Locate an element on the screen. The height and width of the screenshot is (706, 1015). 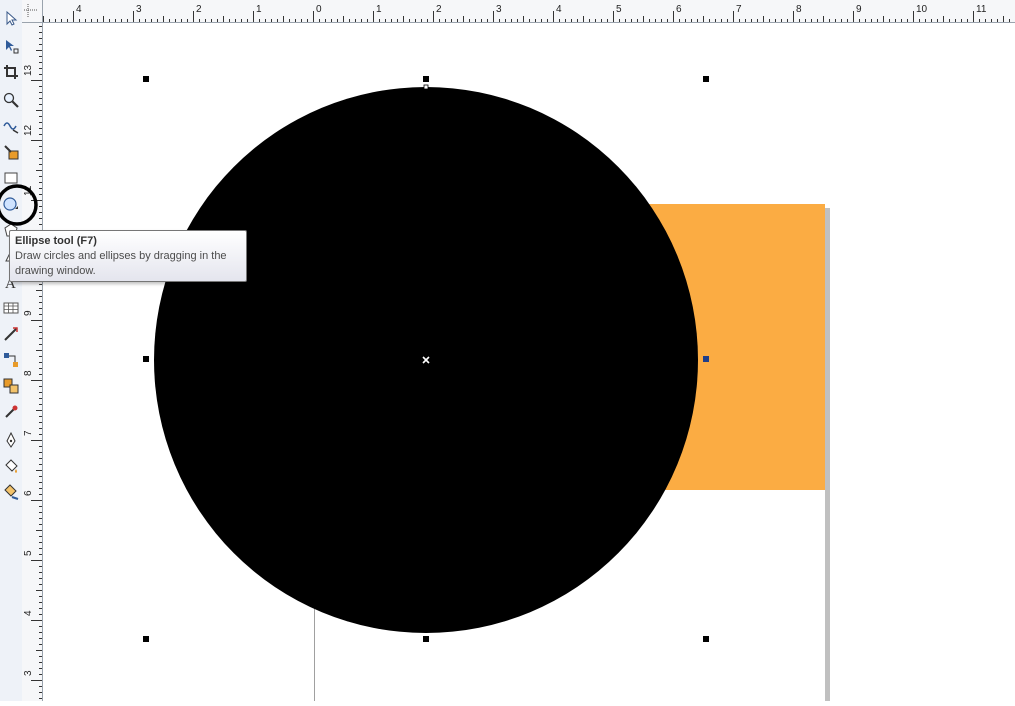
horizontal-ruler-scale: 4 3 2 1 0 1 2 3 4 5 6 7 8 9 10 11 is located at coordinates (526, 13).